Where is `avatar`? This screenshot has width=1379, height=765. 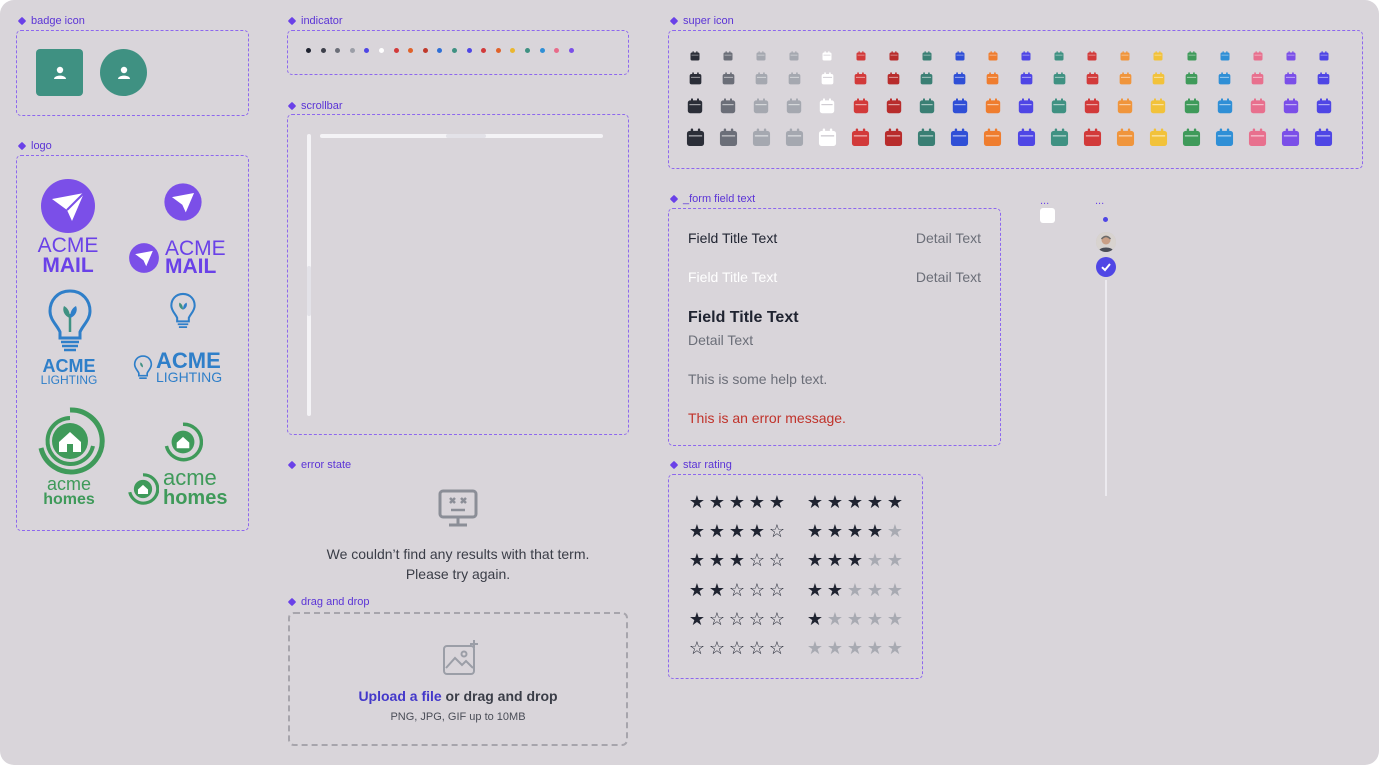
avatar is located at coordinates (1106, 242).